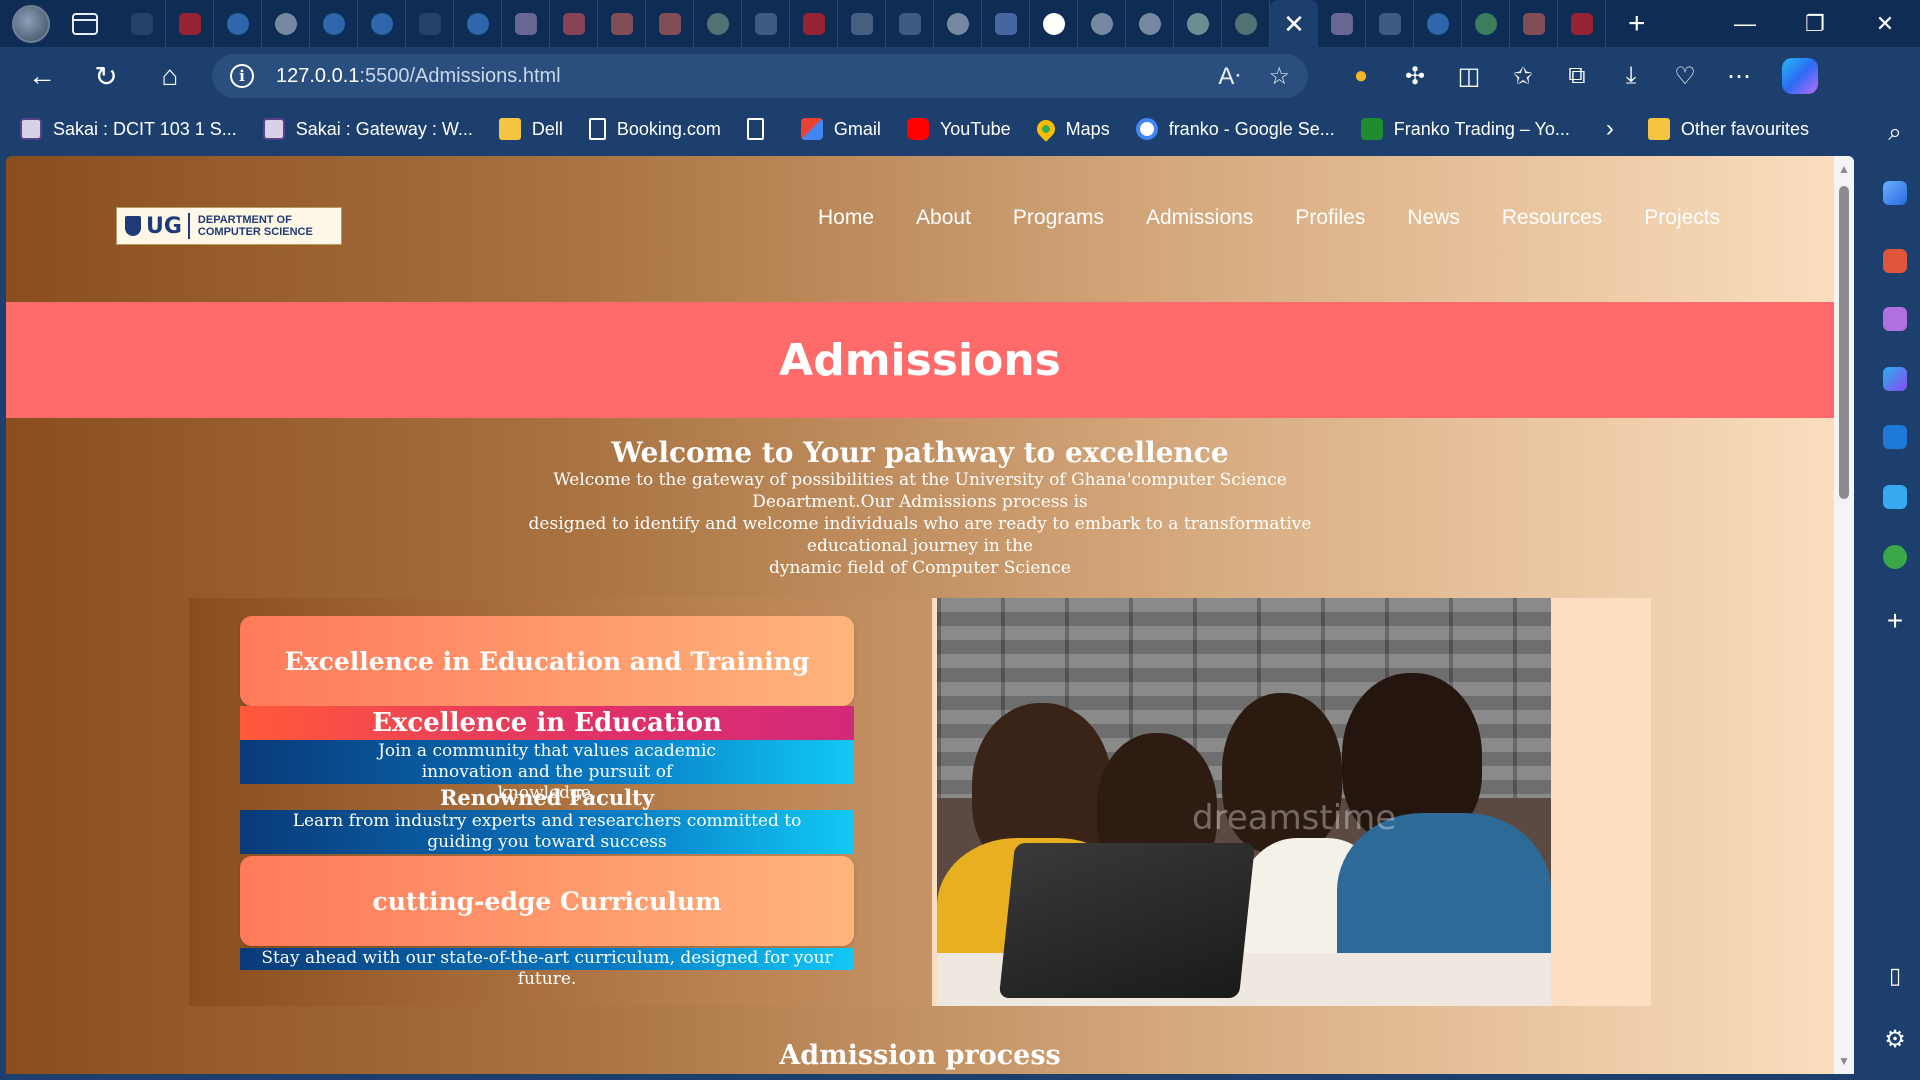 Image resolution: width=1920 pixels, height=1080 pixels. I want to click on nav-admissions: Admissions, so click(1199, 218).